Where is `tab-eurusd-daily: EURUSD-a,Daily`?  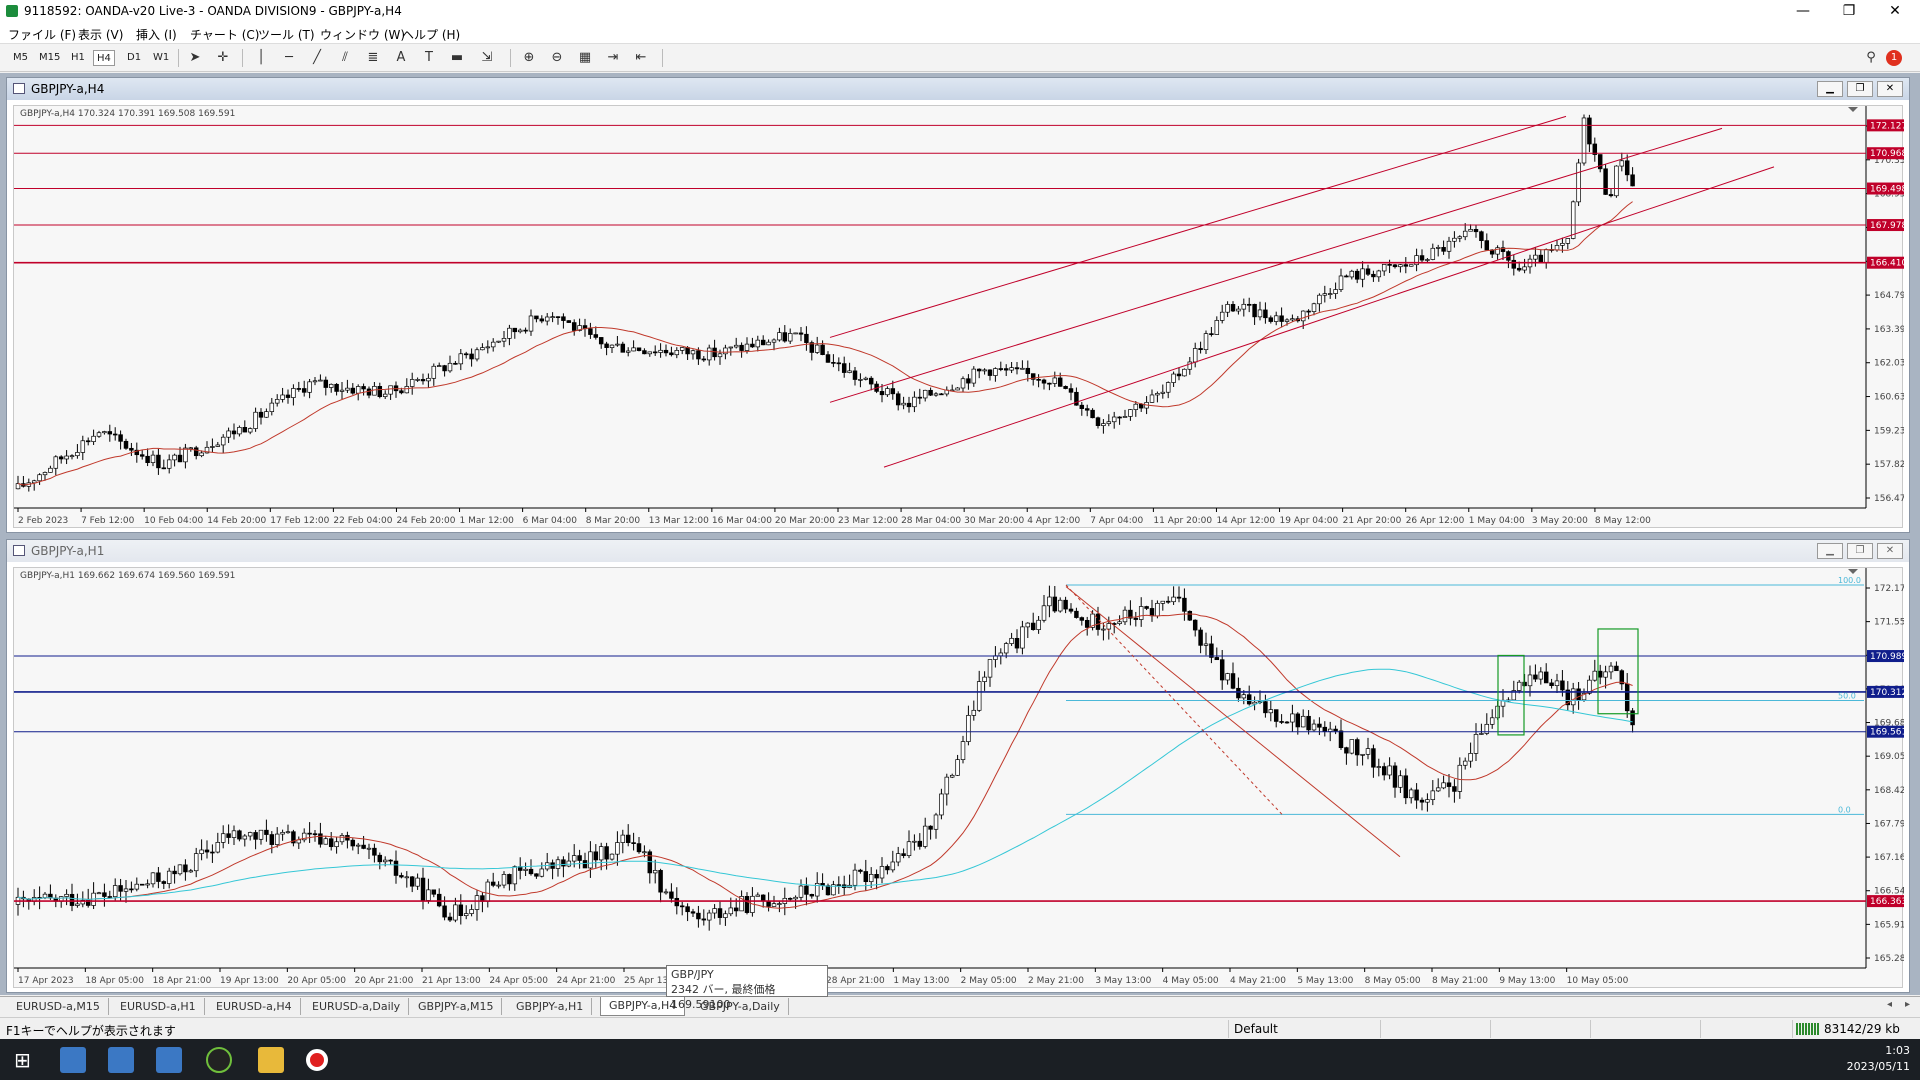
tab-eurusd-daily: EURUSD-a,Daily is located at coordinates (357, 1006).